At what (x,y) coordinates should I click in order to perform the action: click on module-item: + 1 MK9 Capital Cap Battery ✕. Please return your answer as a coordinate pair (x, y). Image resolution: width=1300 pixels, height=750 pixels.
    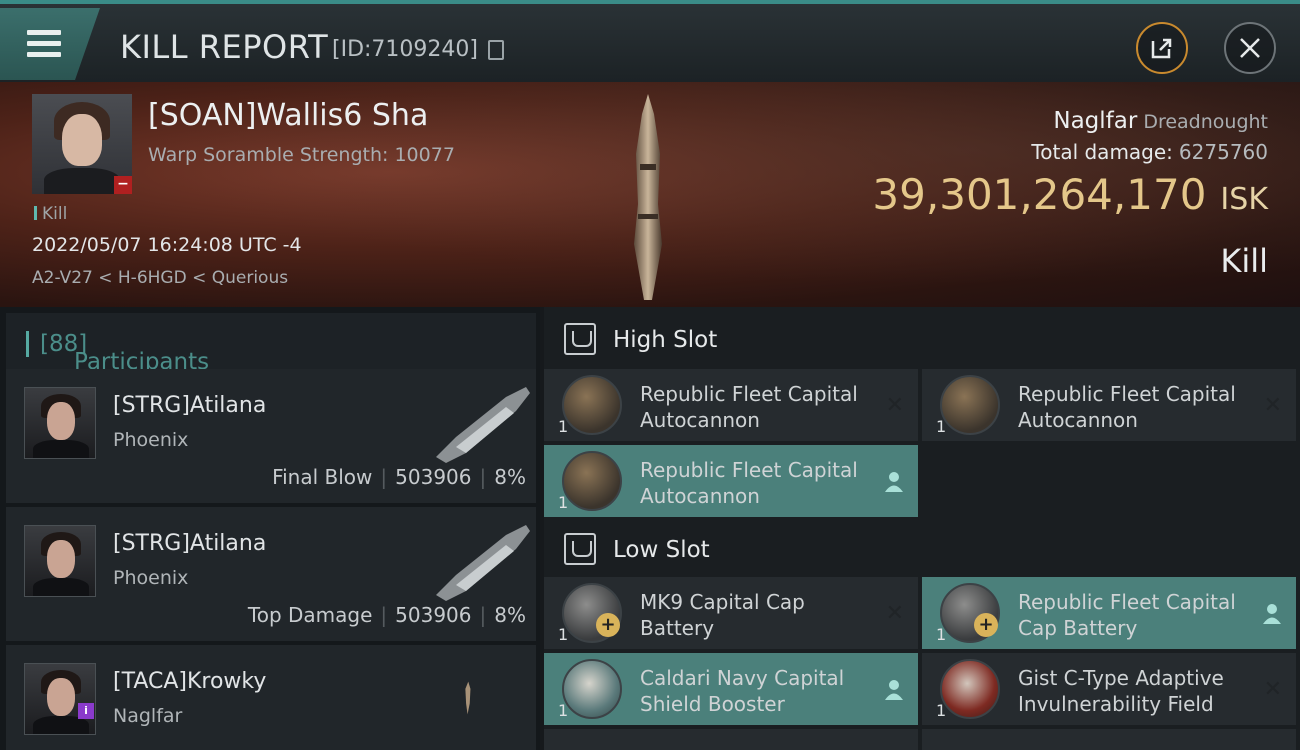
    Looking at the image, I should click on (731, 613).